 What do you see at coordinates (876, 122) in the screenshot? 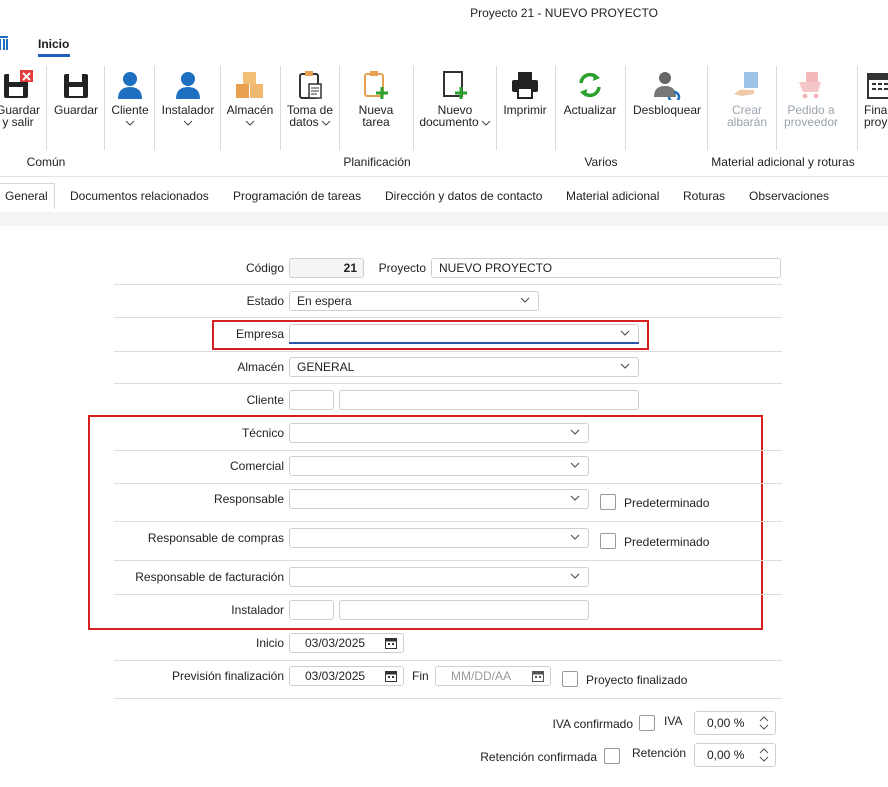
I see `finalizar-proyecto-label-2: proy` at bounding box center [876, 122].